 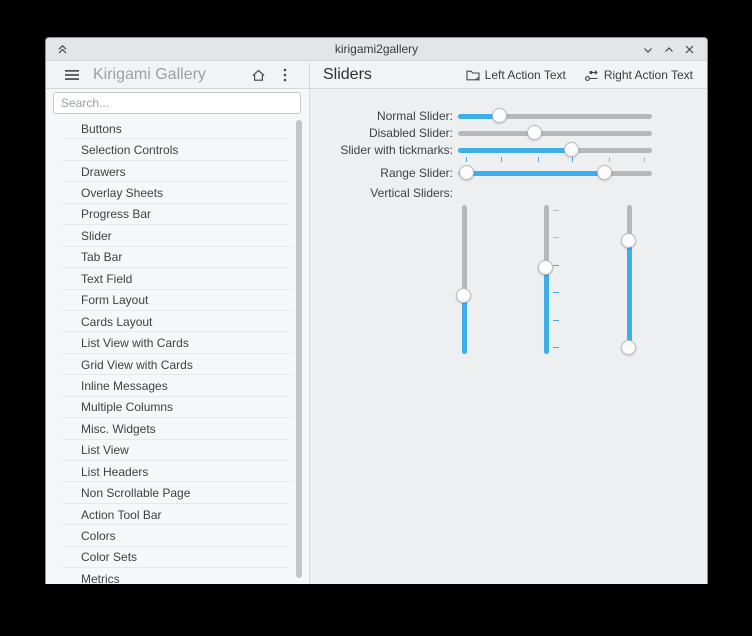 I want to click on sidebar-item-label: Drawers, so click(x=103, y=171).